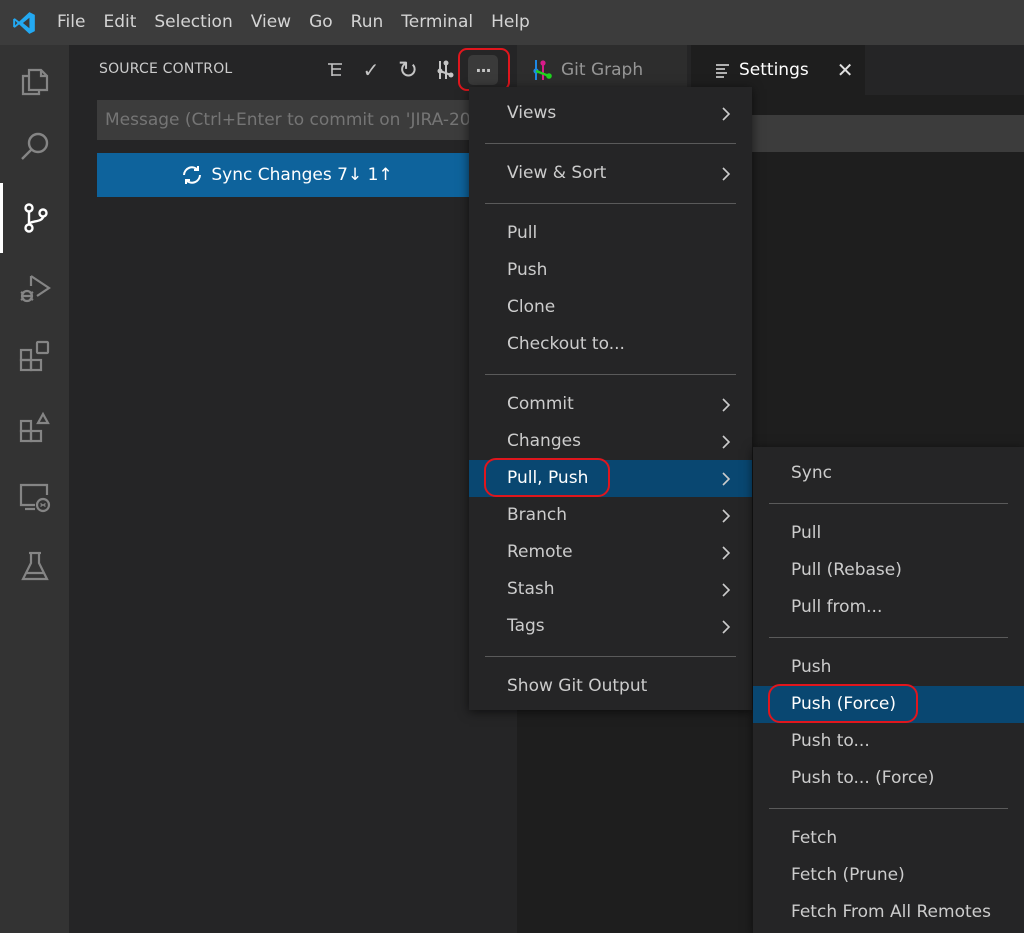  What do you see at coordinates (577, 686) in the screenshot?
I see `menu-item-label: Show Git Output` at bounding box center [577, 686].